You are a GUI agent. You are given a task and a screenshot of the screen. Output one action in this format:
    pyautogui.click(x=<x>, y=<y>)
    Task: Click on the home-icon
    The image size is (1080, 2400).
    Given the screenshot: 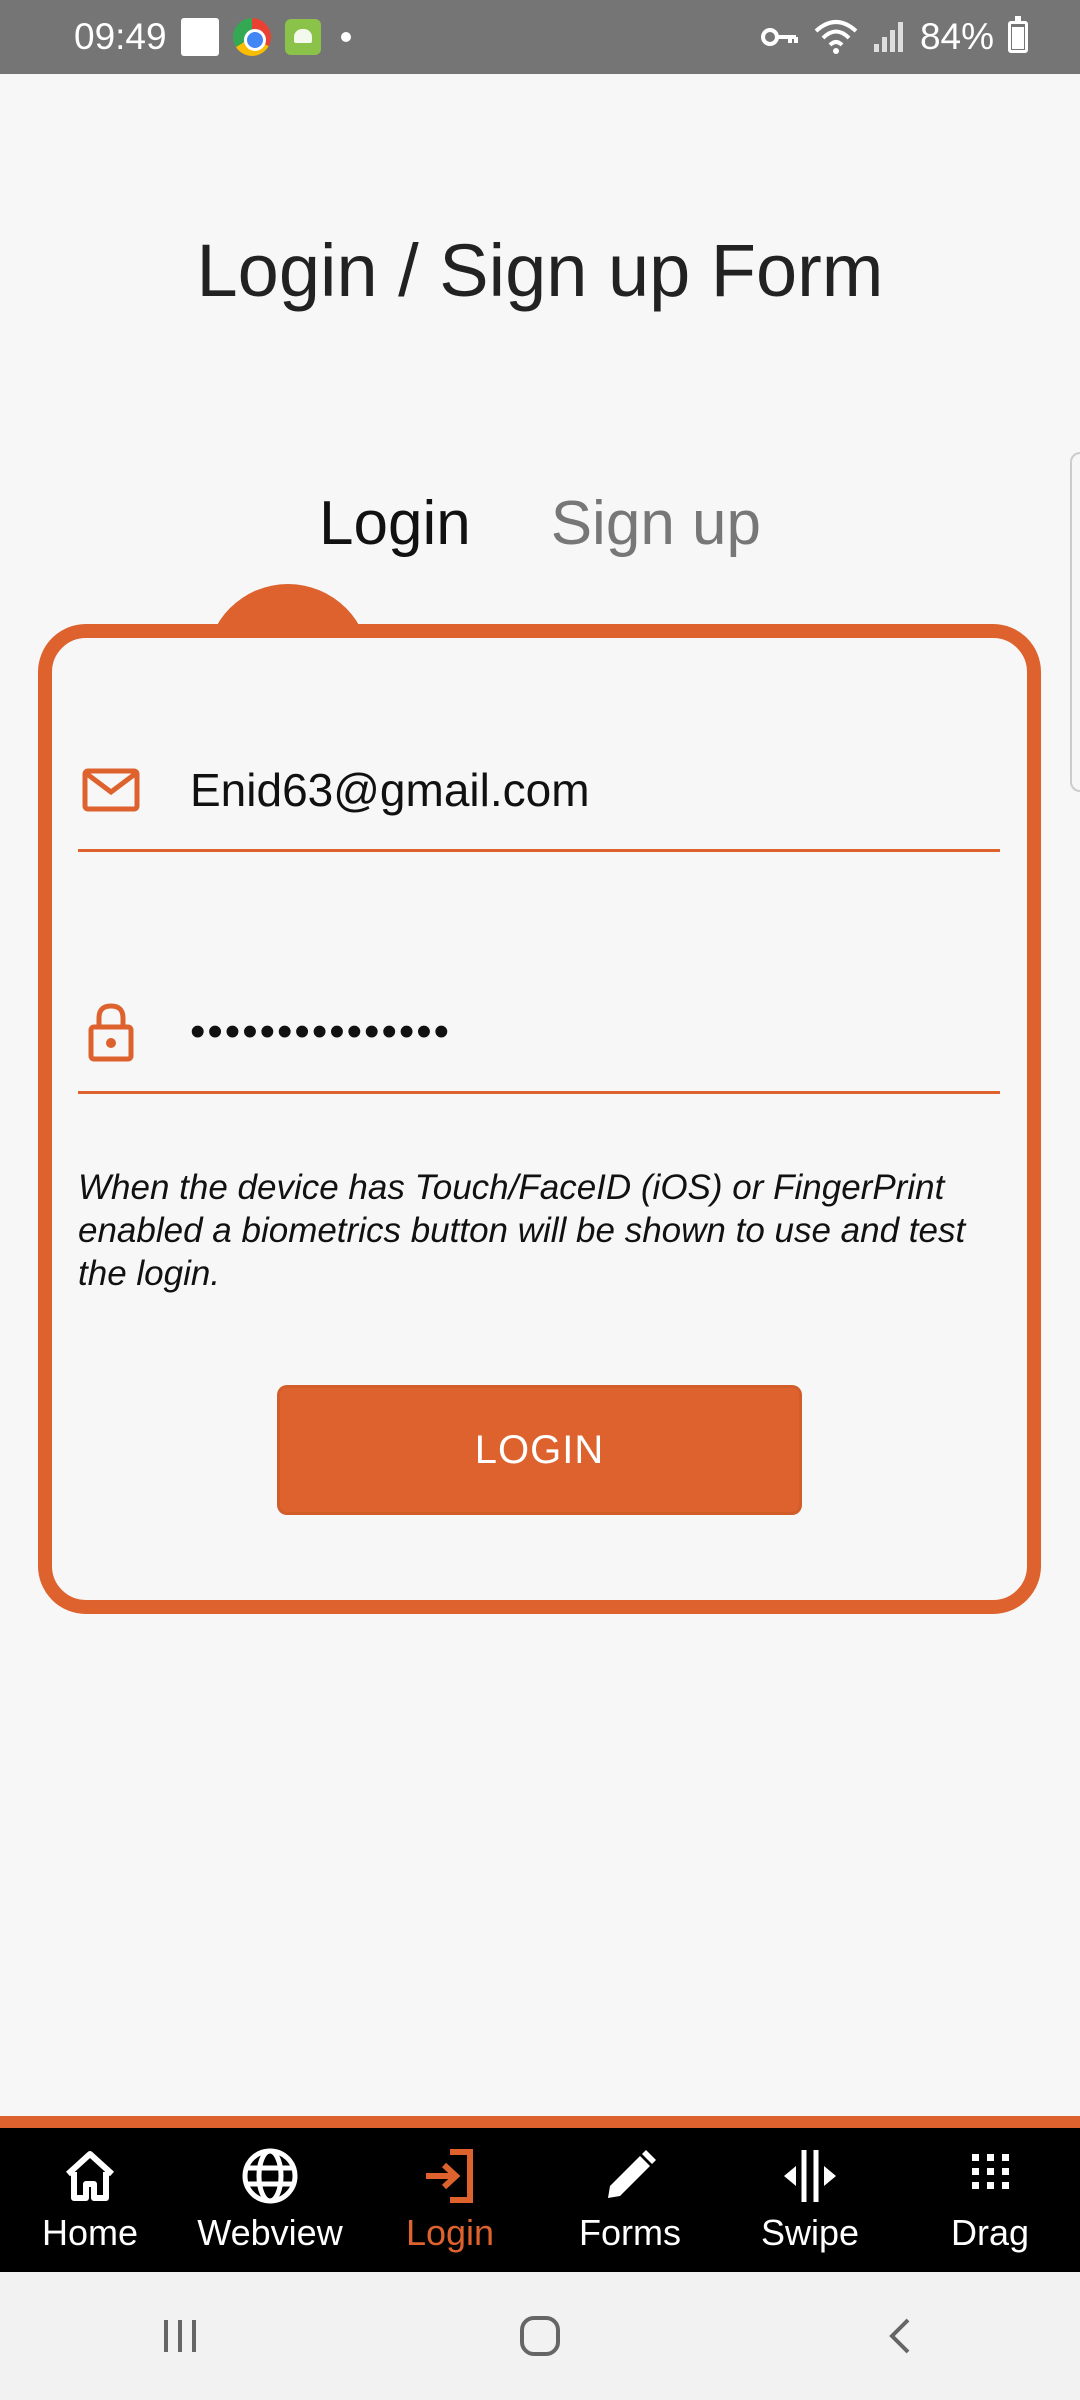 What is the action you would take?
    pyautogui.click(x=90, y=2176)
    